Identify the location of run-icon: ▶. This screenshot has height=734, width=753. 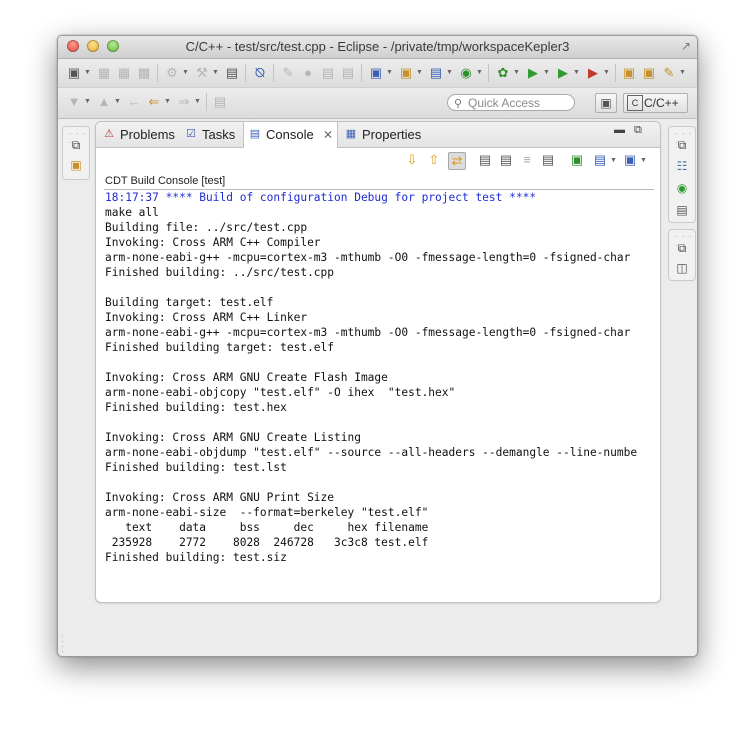
(533, 73).